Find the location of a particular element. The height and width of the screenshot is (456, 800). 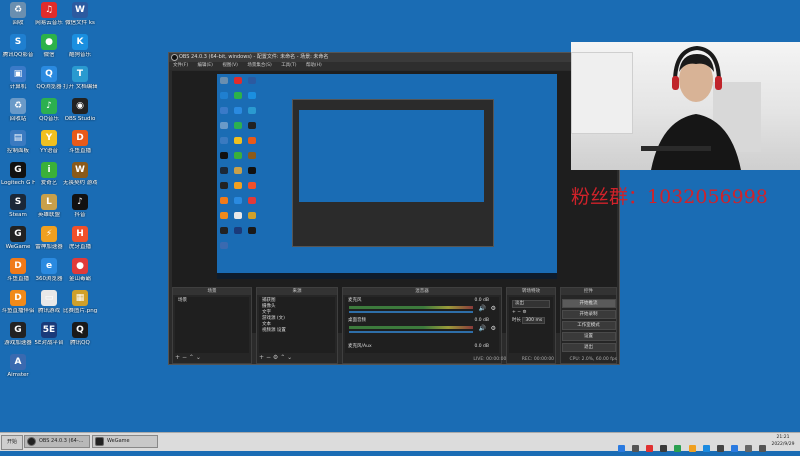

scene-item: 场景 is located at coordinates (212, 301).